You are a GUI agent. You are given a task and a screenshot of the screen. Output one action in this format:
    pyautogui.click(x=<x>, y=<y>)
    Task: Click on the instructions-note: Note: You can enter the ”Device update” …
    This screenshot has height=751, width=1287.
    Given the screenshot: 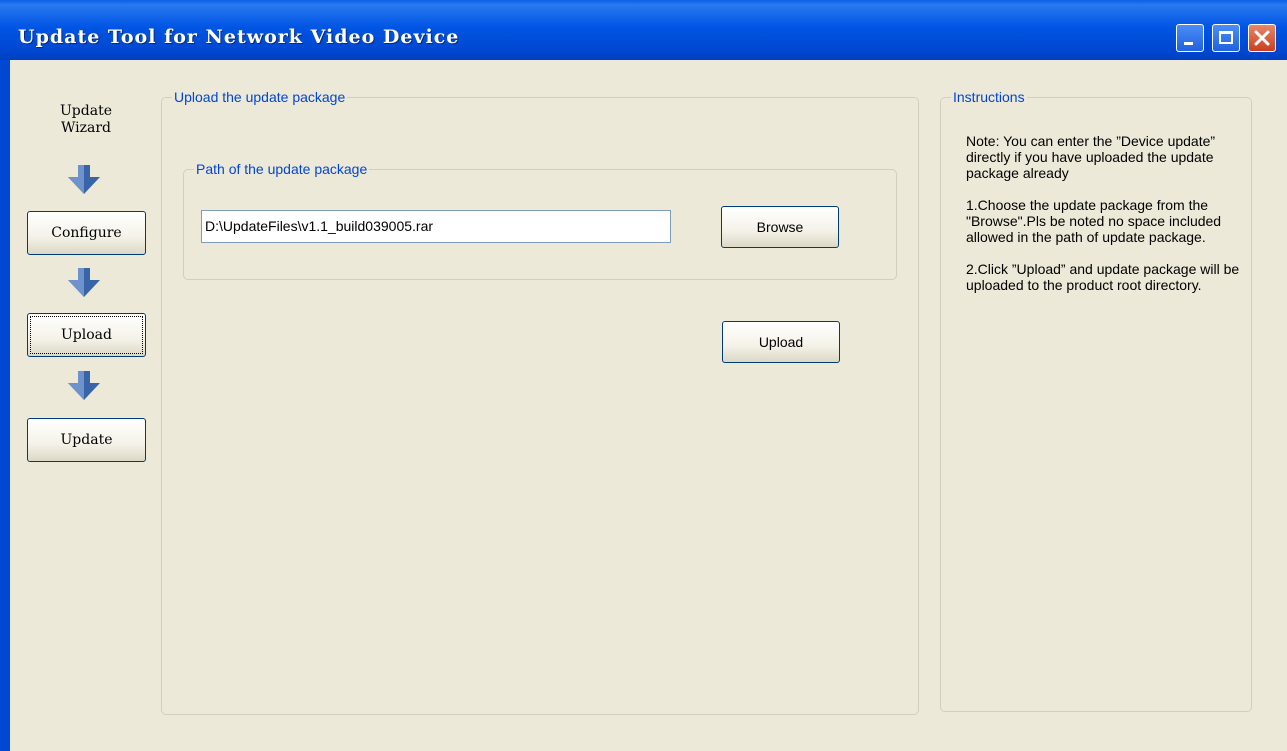 What is the action you would take?
    pyautogui.click(x=1091, y=157)
    